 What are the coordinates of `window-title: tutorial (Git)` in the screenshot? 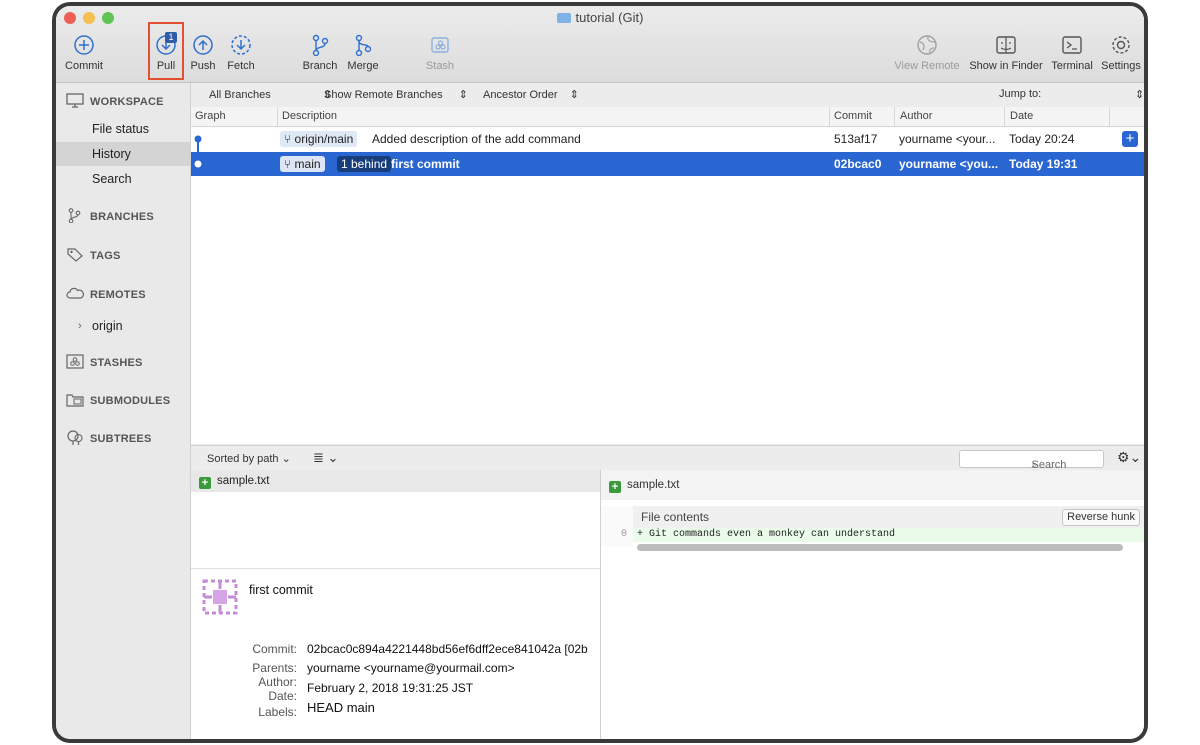 It's located at (600, 17).